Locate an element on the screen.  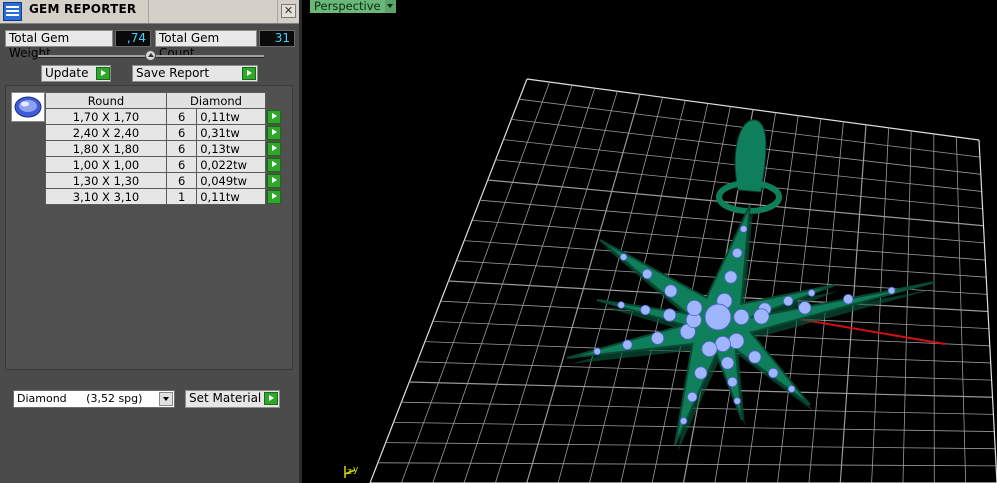
total-gem-weight-value: ,74 is located at coordinates (133, 38).